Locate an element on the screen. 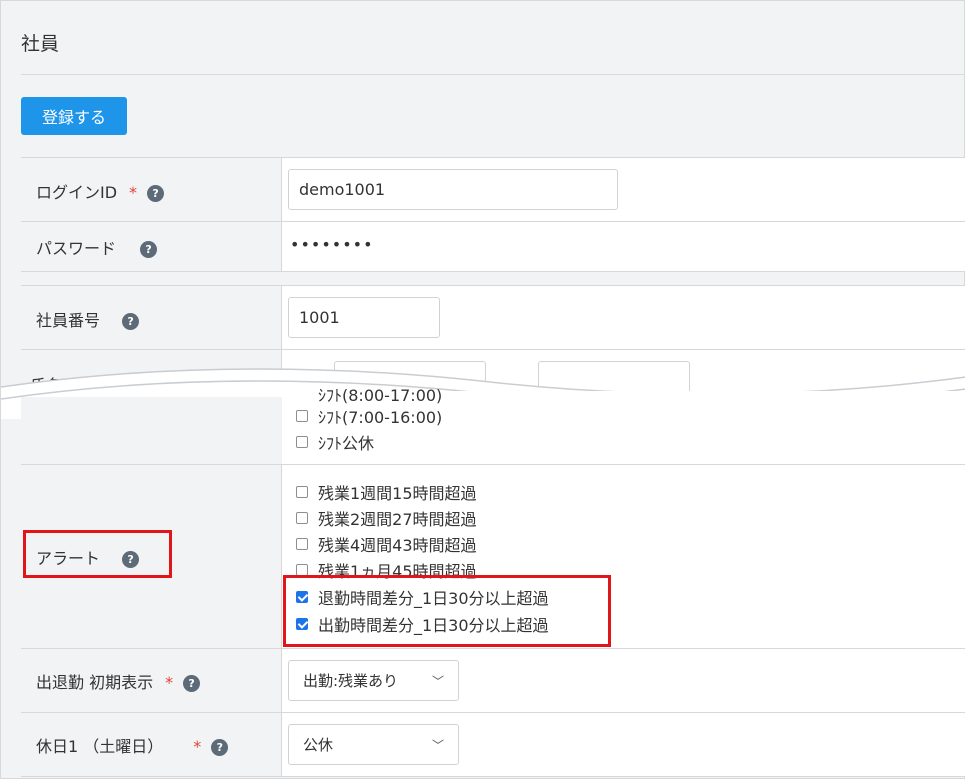  alert-option-checkbox: 残業1週間15時間超過 is located at coordinates (386, 492).